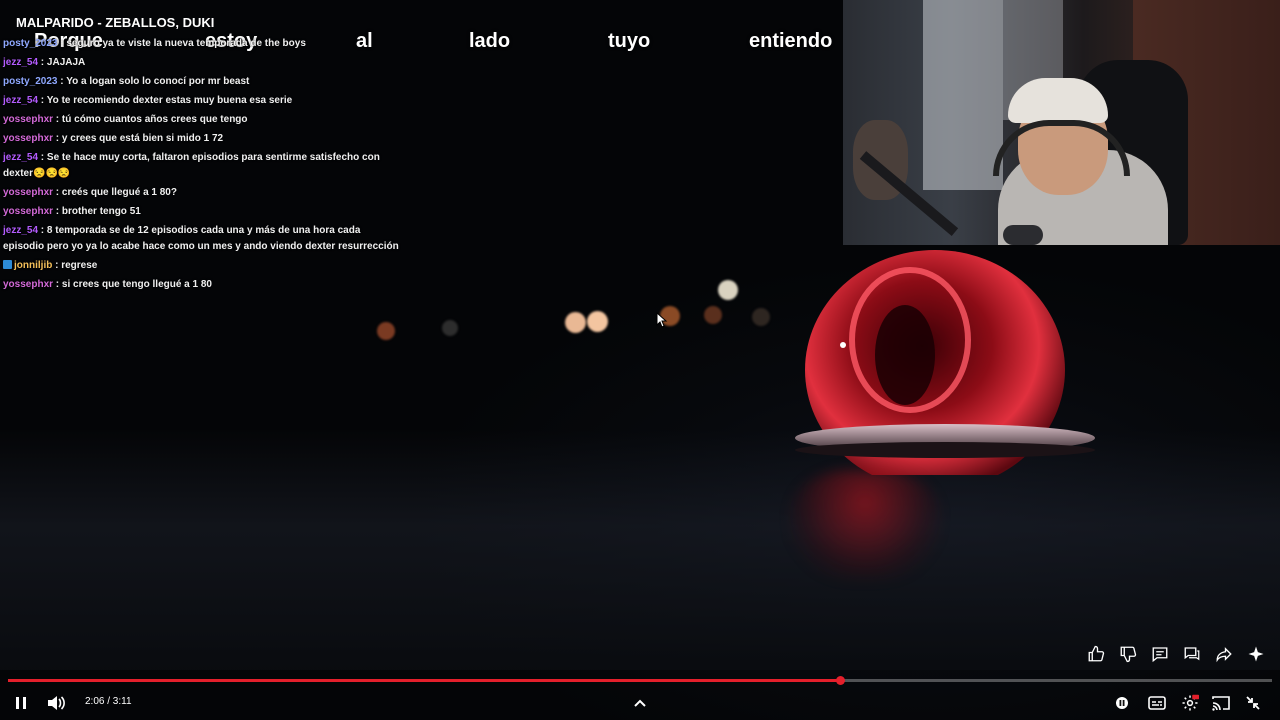 This screenshot has width=1280, height=720. Describe the element at coordinates (490, 41) in the screenshot. I see `lyric-word: lado` at that location.